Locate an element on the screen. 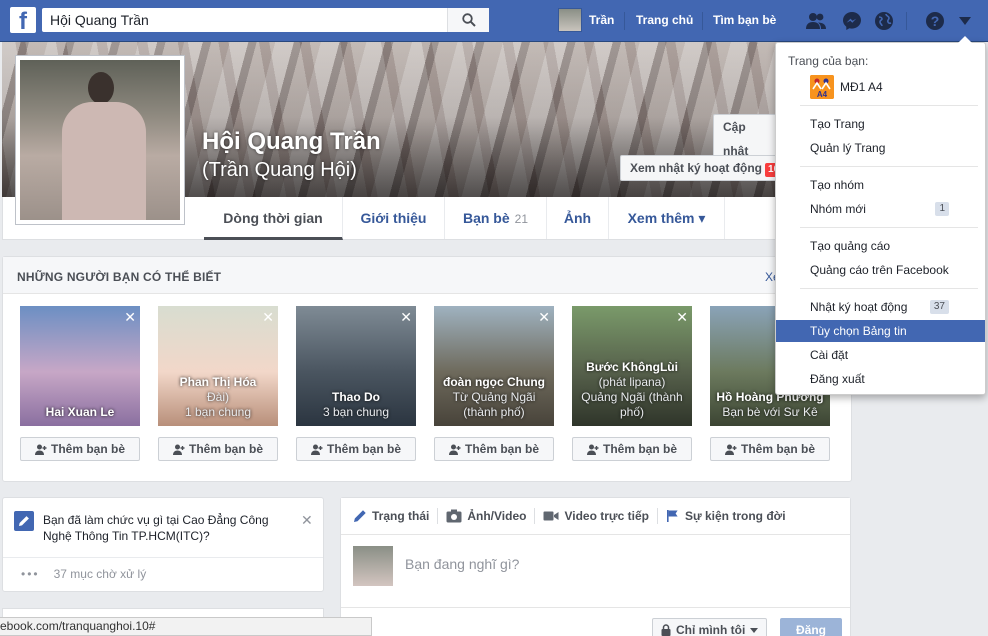 This screenshot has width=988, height=636. dropdown-item-label: Tạo nhóm is located at coordinates (837, 185).